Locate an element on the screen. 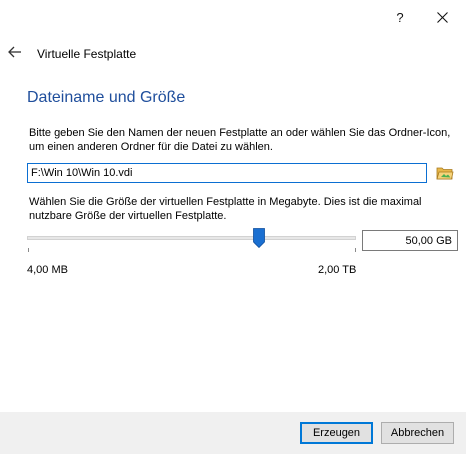  size-slider-thumb is located at coordinates (259, 238).